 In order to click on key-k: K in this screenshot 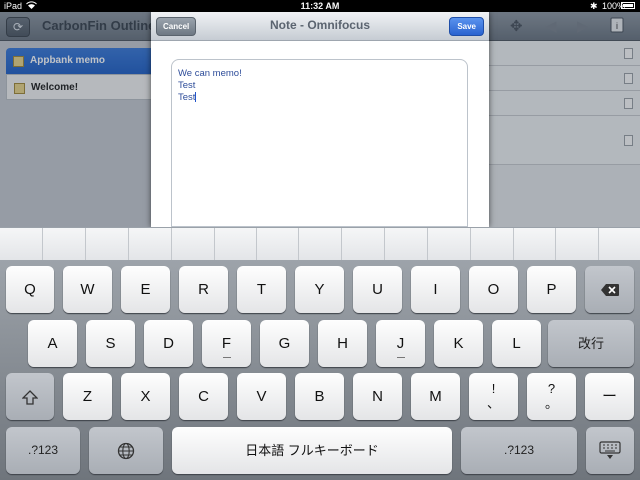, I will do `click(458, 343)`.